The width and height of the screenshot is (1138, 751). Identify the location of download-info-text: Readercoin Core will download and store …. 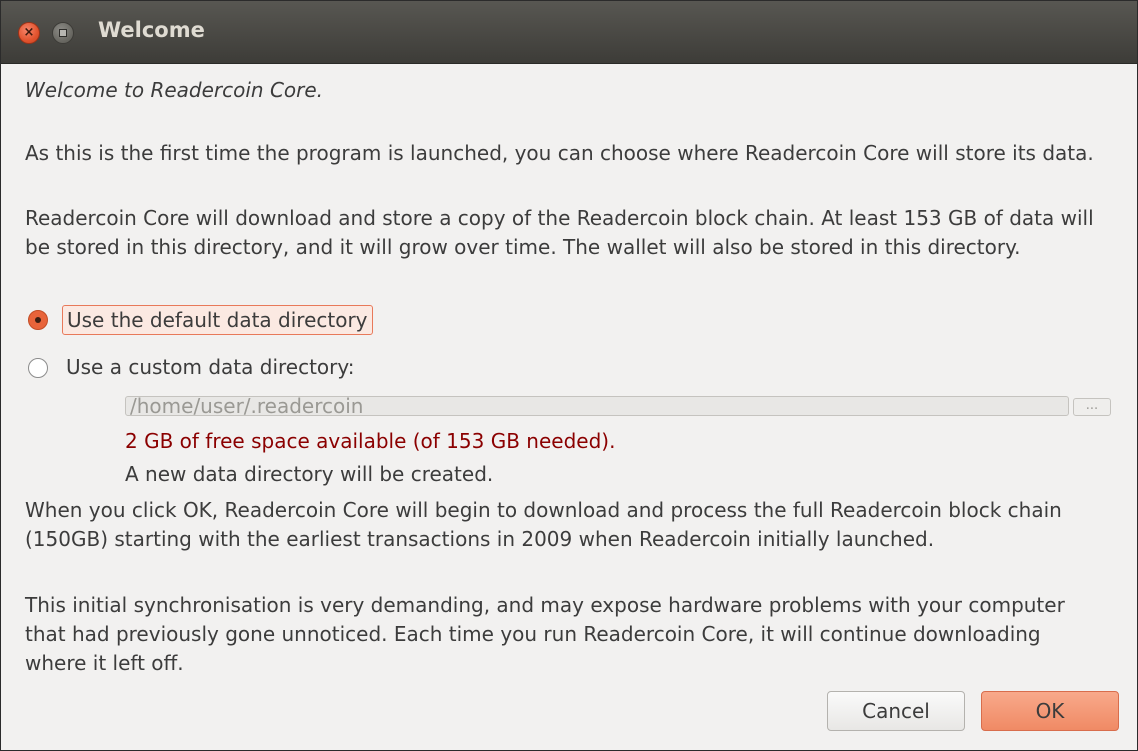
(559, 232).